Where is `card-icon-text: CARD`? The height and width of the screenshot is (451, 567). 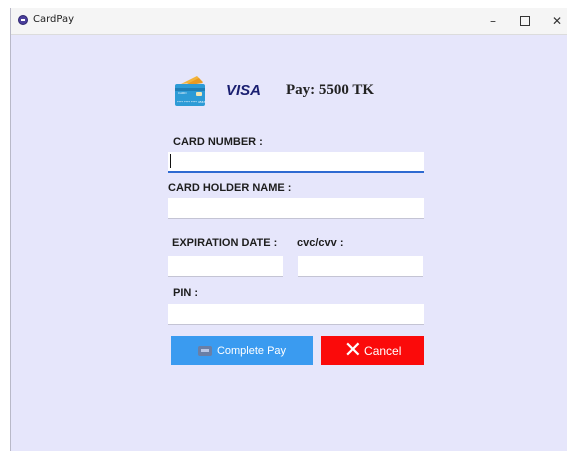 card-icon-text: CARD is located at coordinates (182, 93).